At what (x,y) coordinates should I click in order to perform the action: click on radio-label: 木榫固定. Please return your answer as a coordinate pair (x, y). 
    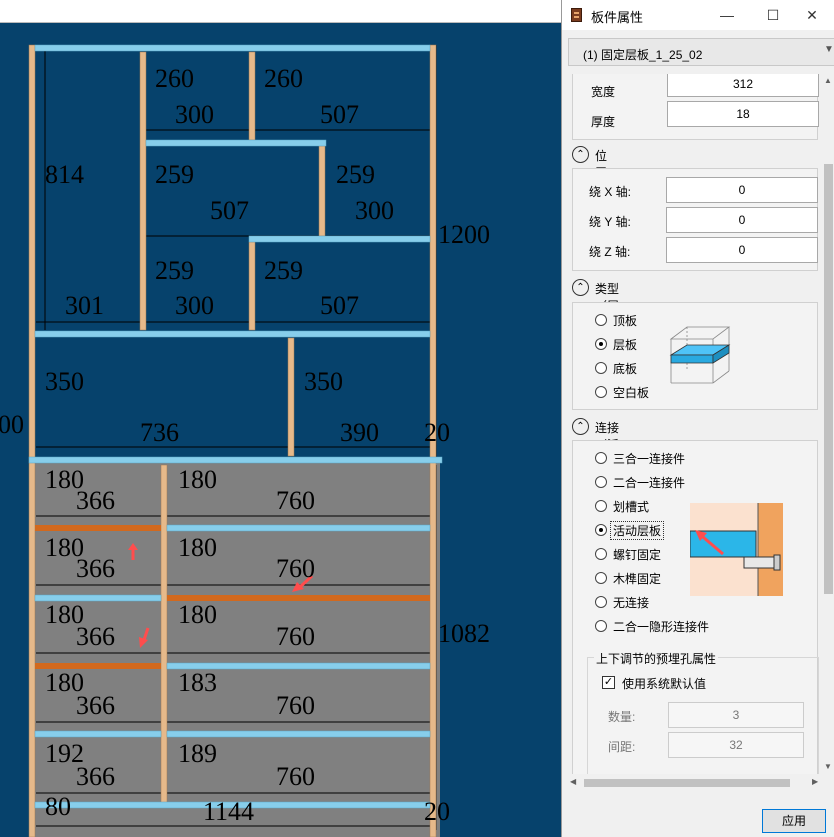
    Looking at the image, I should click on (637, 579).